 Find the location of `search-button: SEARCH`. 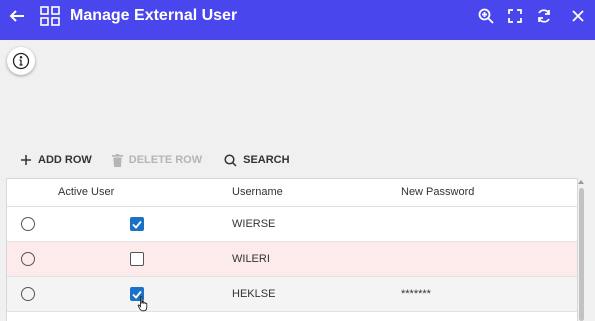

search-button: SEARCH is located at coordinates (257, 160).